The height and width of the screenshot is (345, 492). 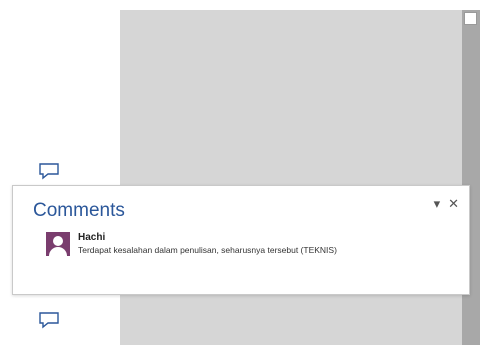 I want to click on pane-menu-icon: ▾, so click(x=437, y=204).